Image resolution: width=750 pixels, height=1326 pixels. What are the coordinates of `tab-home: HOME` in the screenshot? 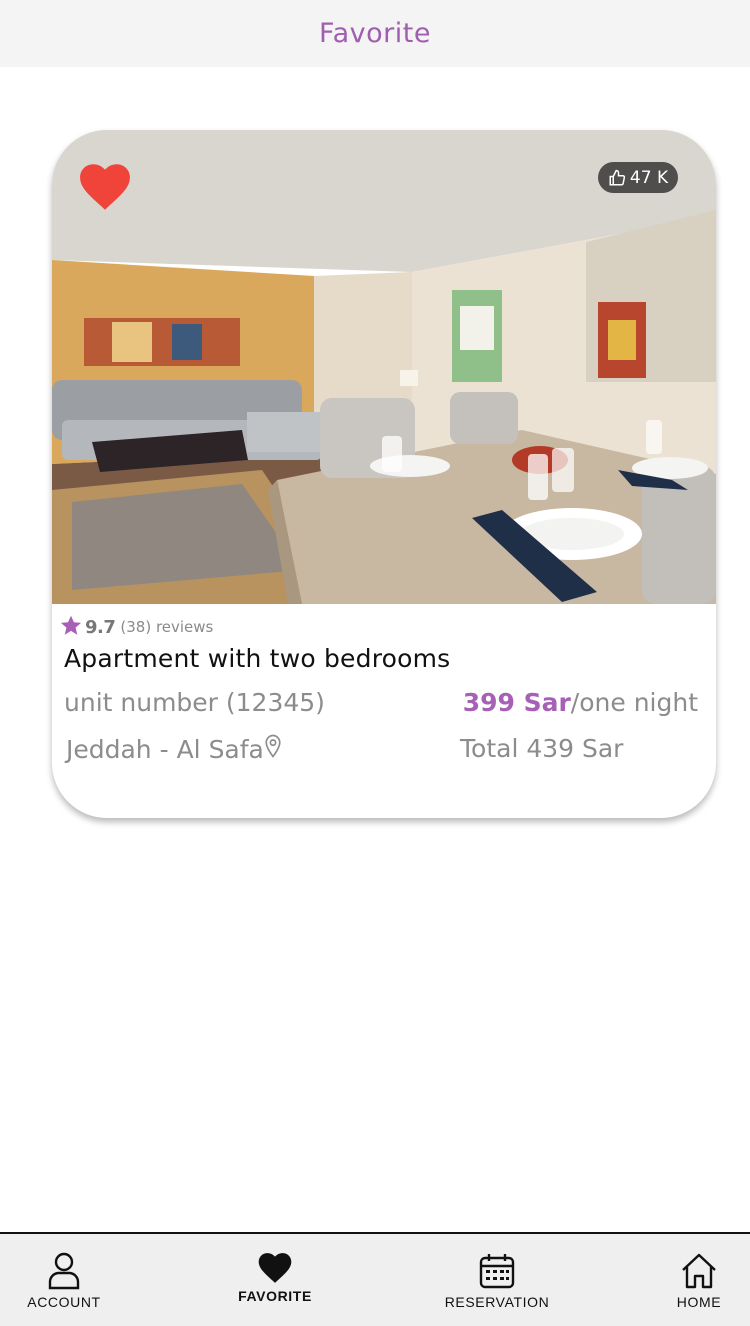 It's located at (699, 1280).